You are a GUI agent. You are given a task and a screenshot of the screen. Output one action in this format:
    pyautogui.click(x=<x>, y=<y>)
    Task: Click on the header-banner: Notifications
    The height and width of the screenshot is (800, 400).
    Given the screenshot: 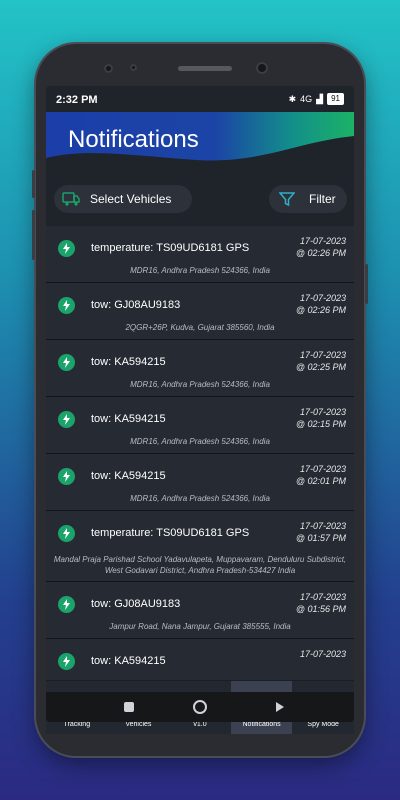 What is the action you would take?
    pyautogui.click(x=200, y=147)
    